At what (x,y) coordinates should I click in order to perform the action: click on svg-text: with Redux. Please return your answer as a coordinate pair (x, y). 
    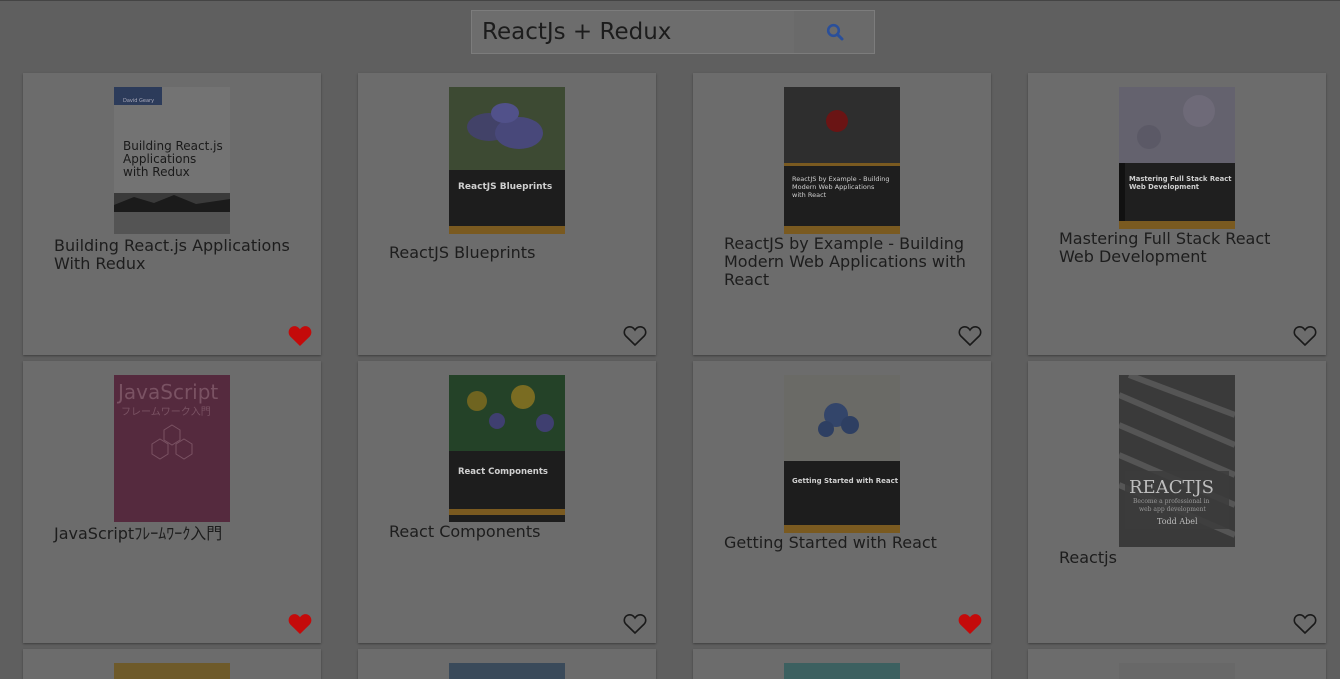
    Looking at the image, I should click on (156, 172).